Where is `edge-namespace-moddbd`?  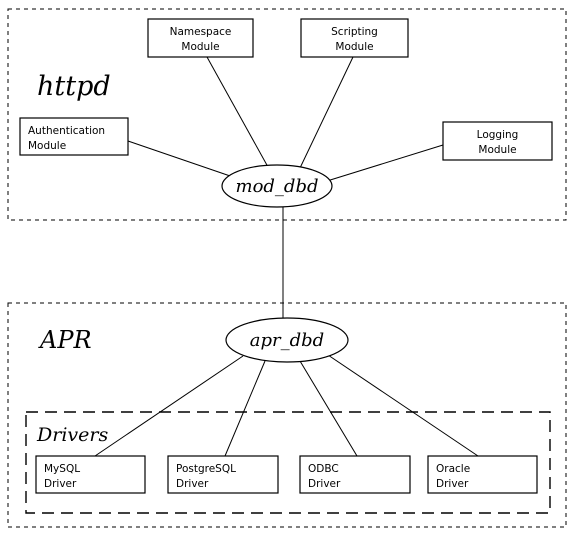 edge-namespace-moddbd is located at coordinates (237, 112).